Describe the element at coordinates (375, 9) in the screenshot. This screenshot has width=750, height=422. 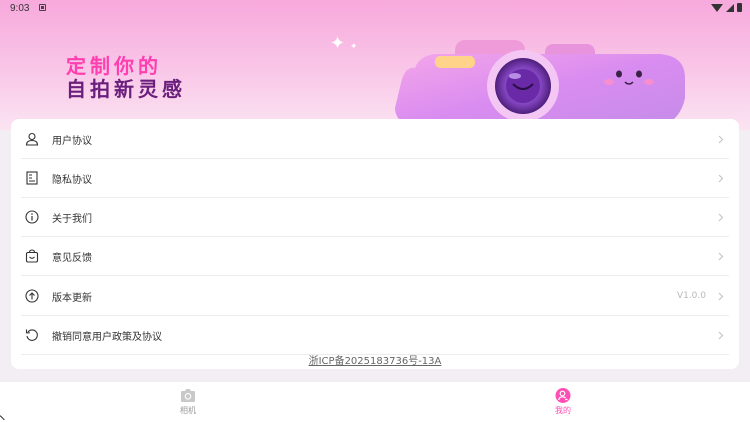
I see `status-bar: 9:03` at that location.